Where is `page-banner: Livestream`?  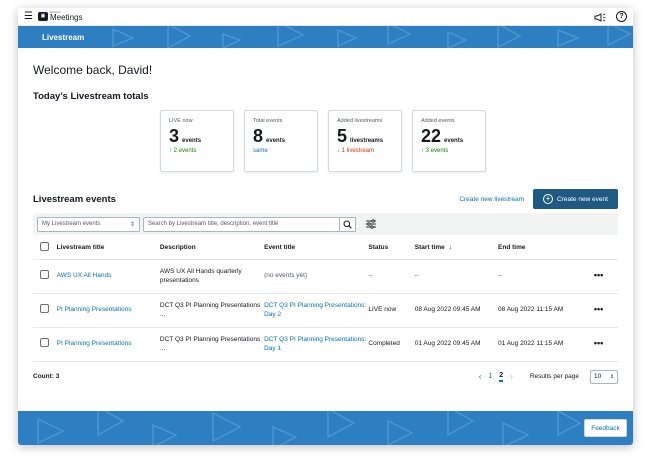 page-banner: Livestream is located at coordinates (325, 37).